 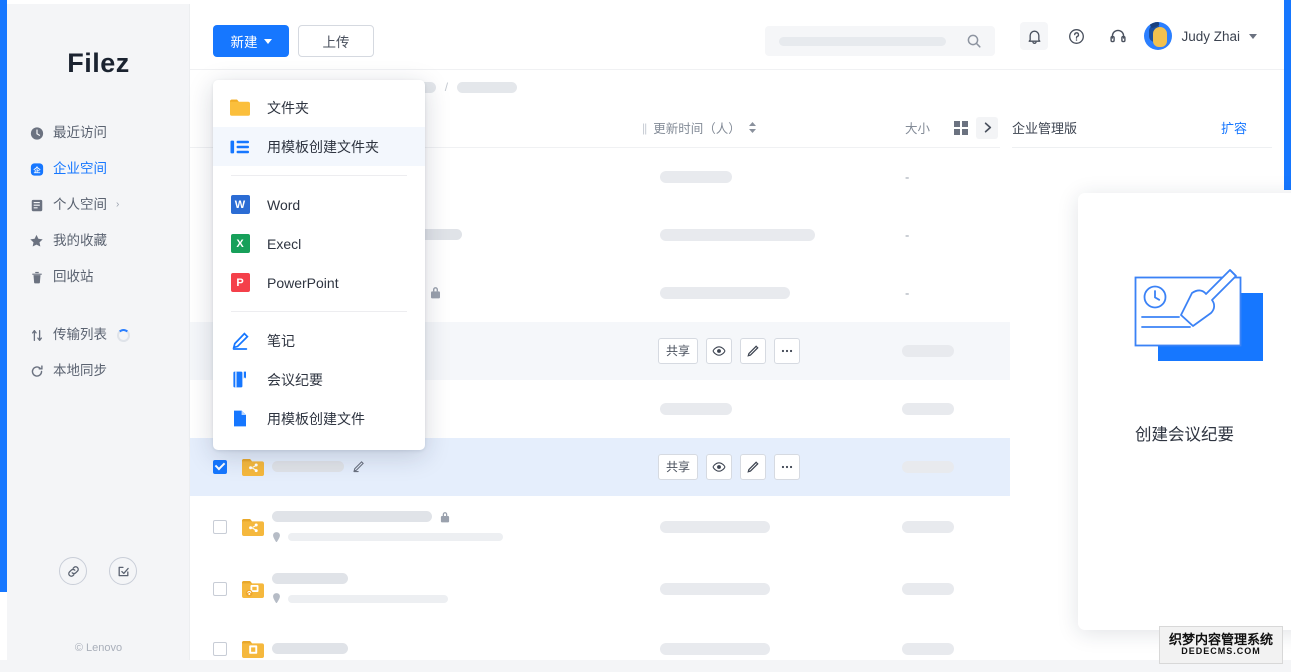 I want to click on new-button: 新建, so click(x=251, y=41).